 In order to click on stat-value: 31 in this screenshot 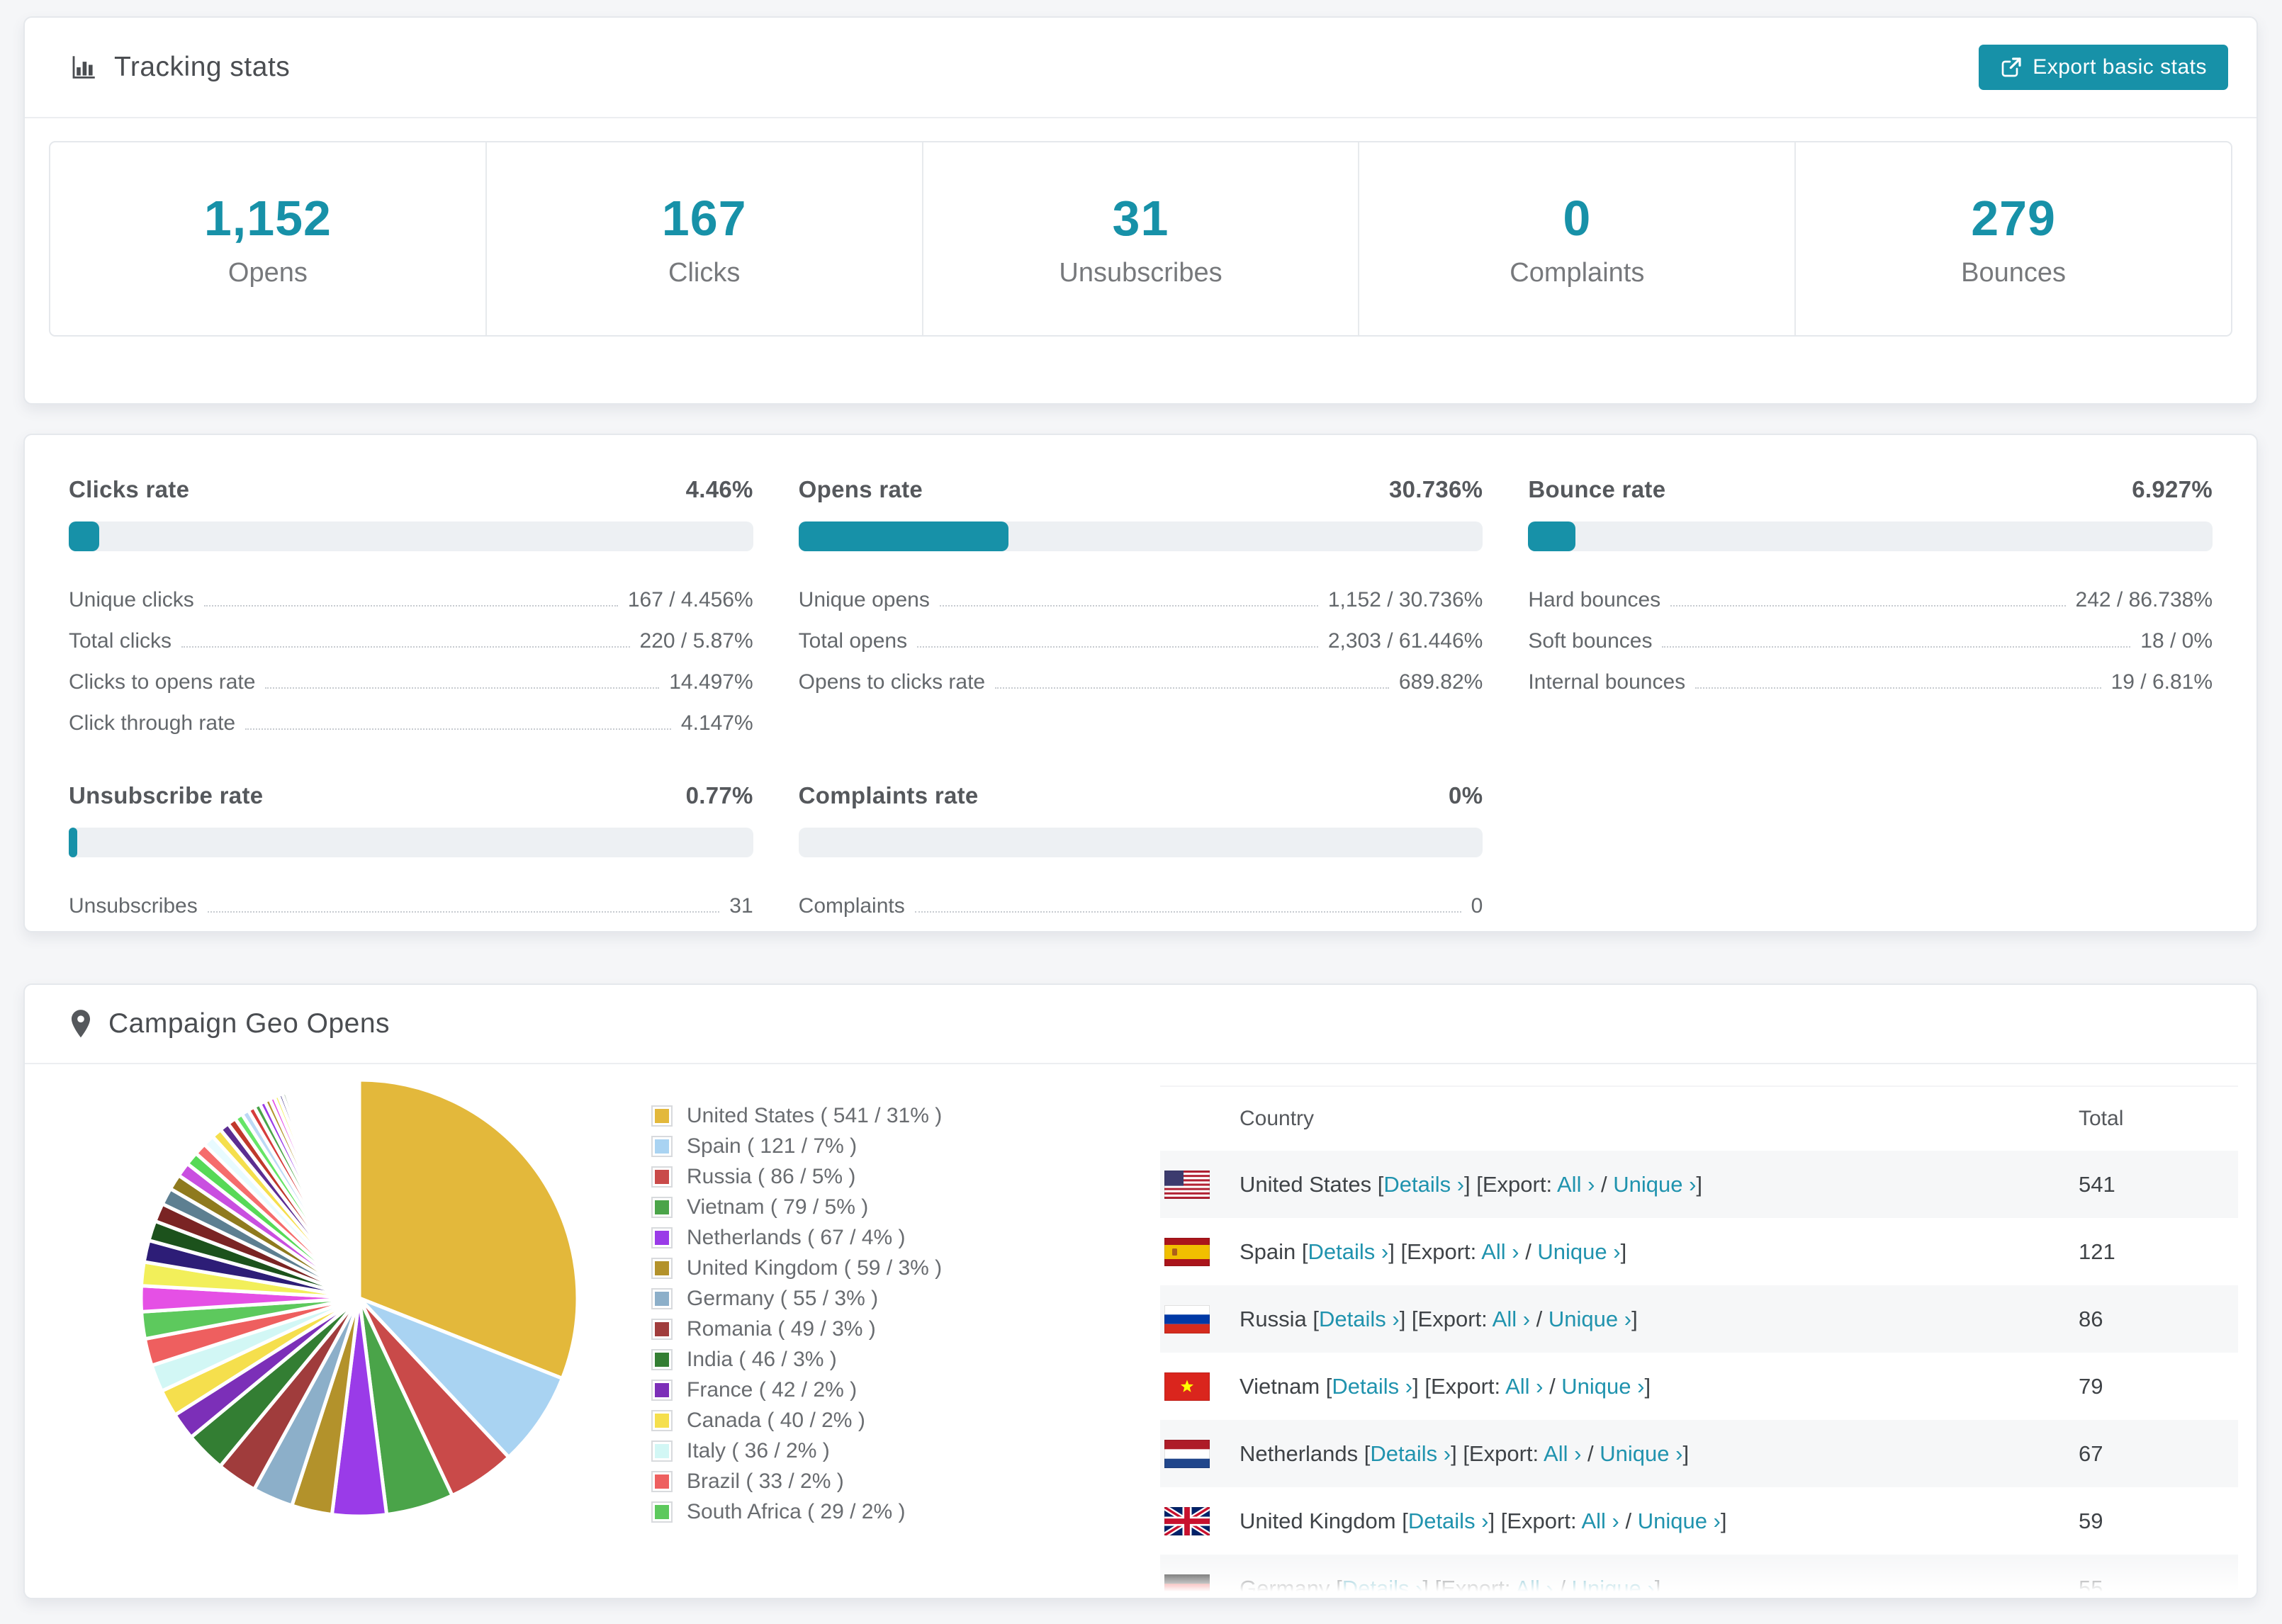, I will do `click(1140, 218)`.